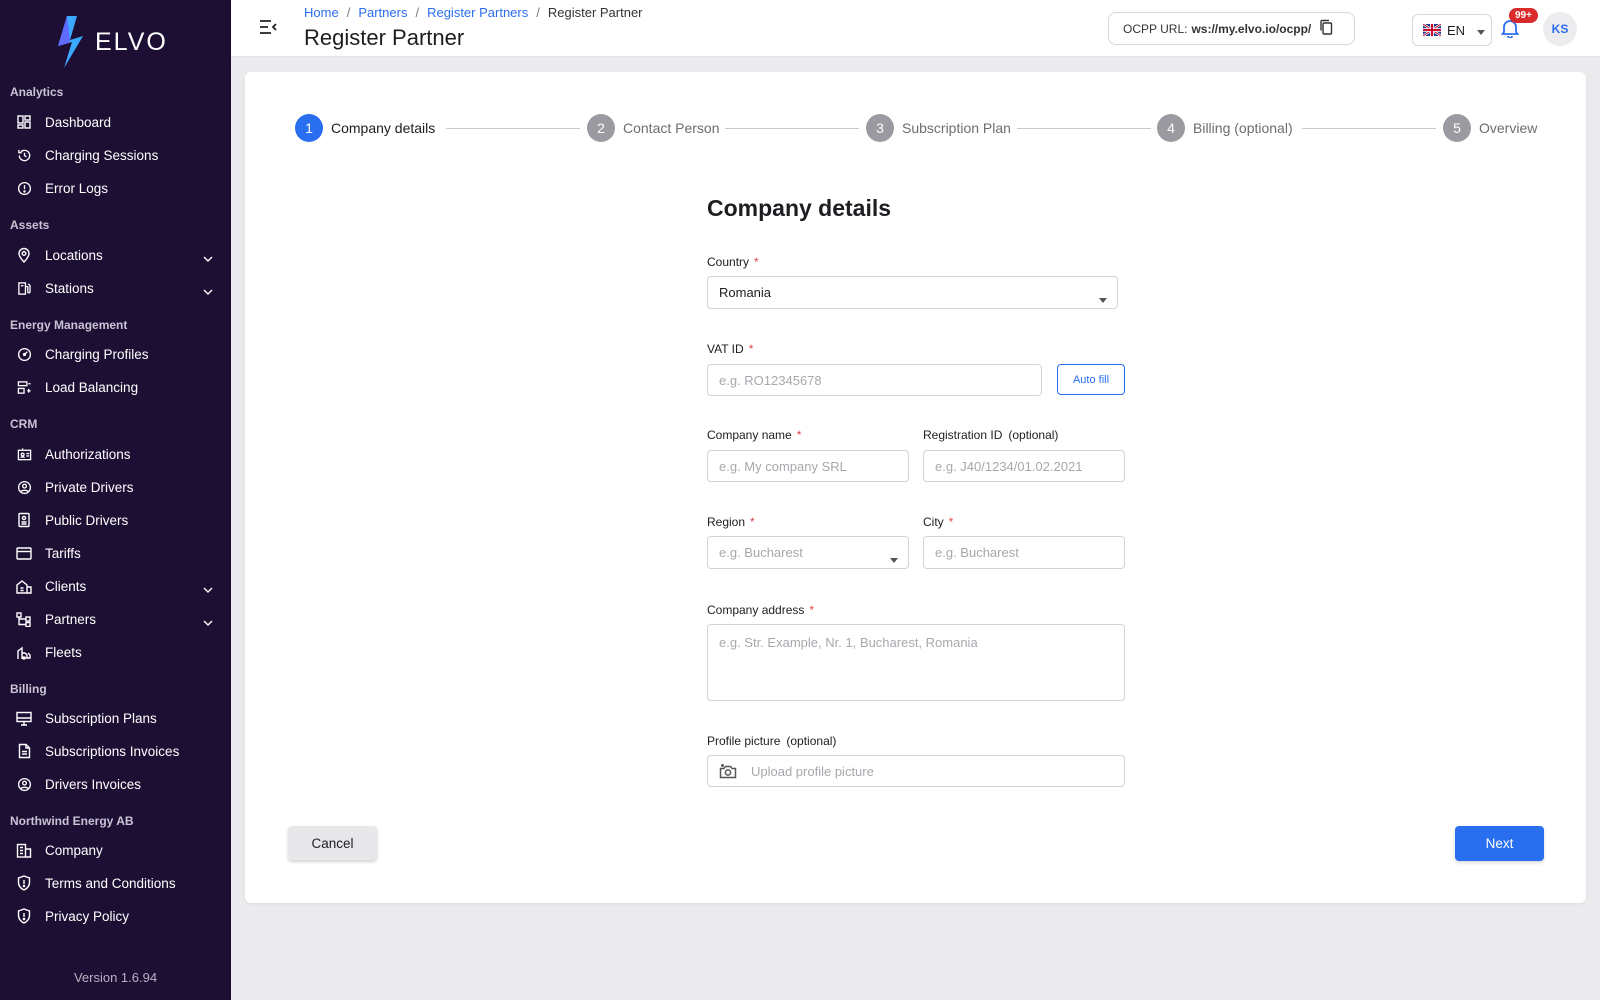  What do you see at coordinates (24, 751) in the screenshot?
I see `document-icon` at bounding box center [24, 751].